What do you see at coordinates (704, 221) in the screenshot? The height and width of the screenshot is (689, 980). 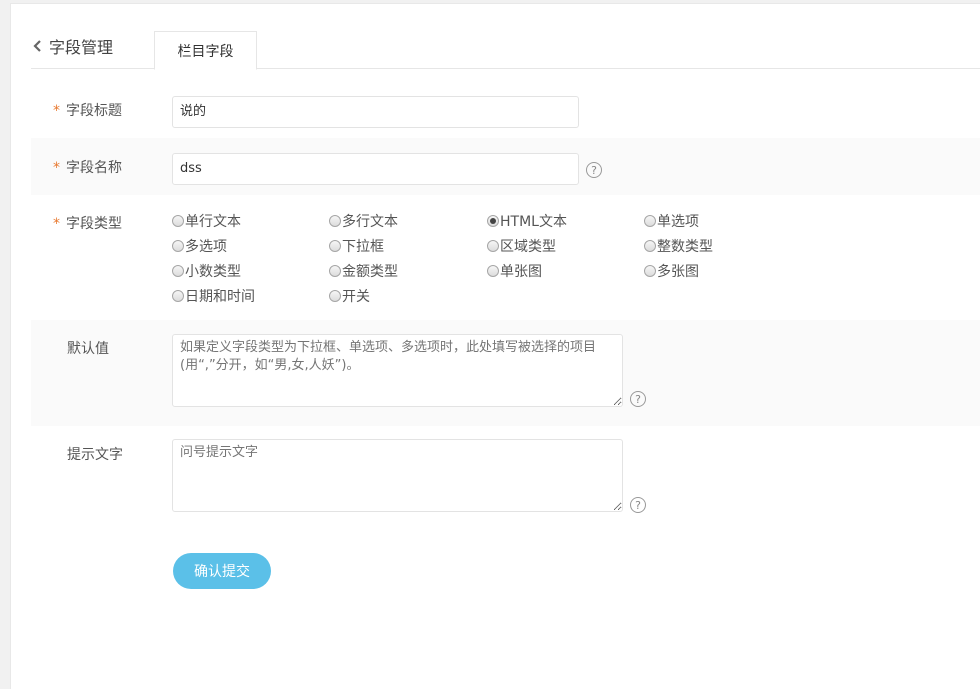 I see `field-type-radio-option: 单选项` at bounding box center [704, 221].